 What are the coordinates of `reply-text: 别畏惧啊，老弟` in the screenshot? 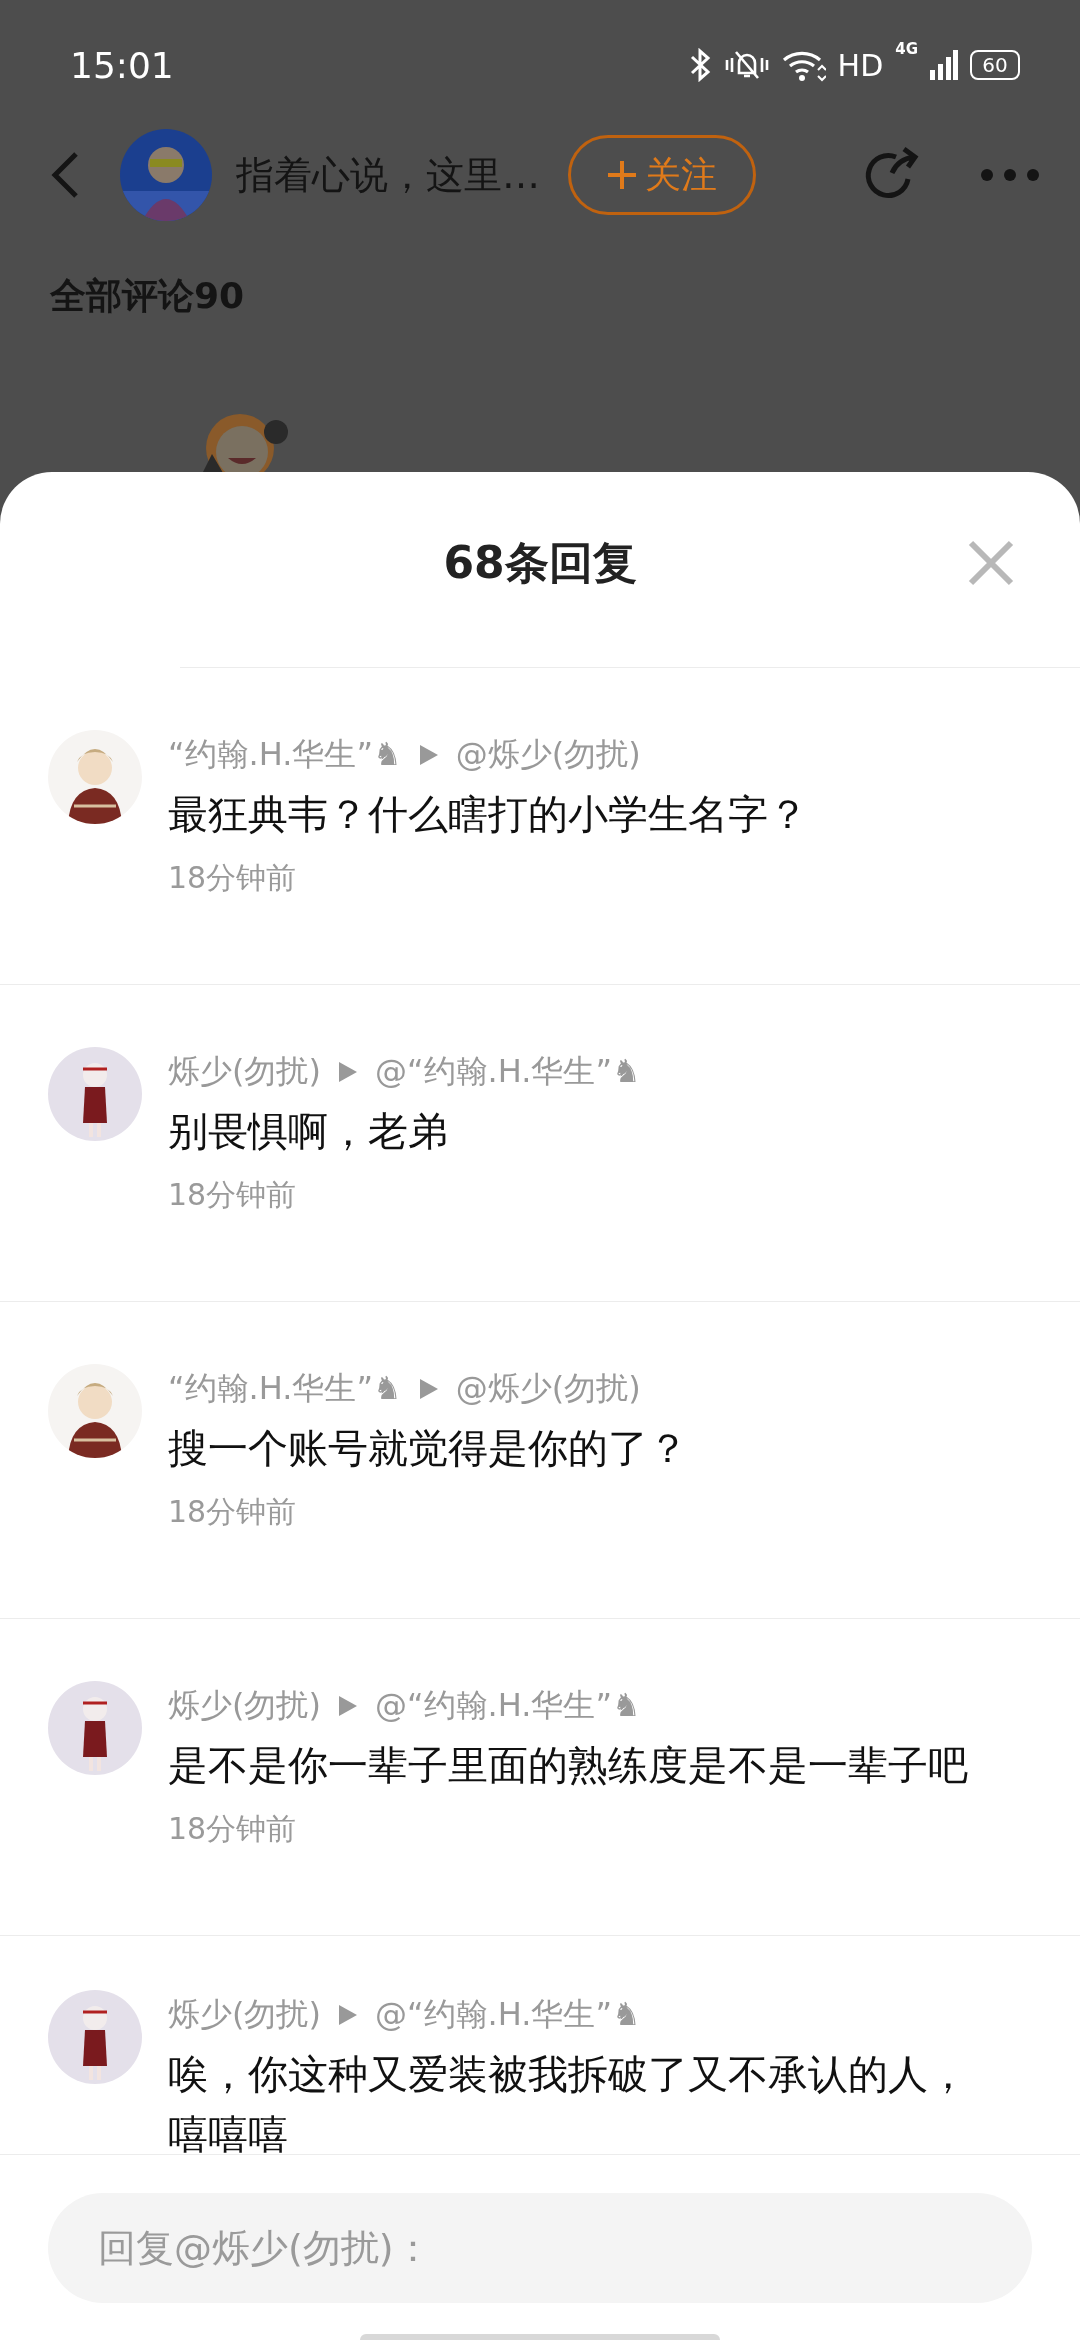 It's located at (308, 1131).